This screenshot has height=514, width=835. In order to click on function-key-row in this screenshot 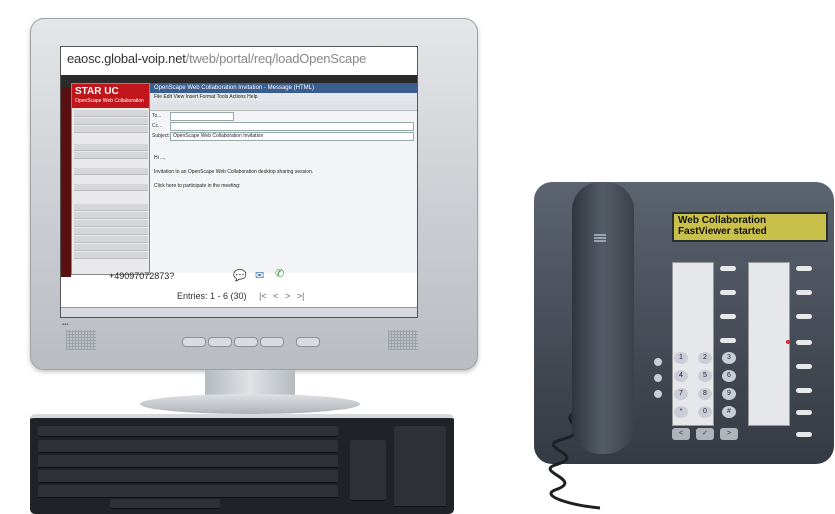, I will do `click(188, 431)`.